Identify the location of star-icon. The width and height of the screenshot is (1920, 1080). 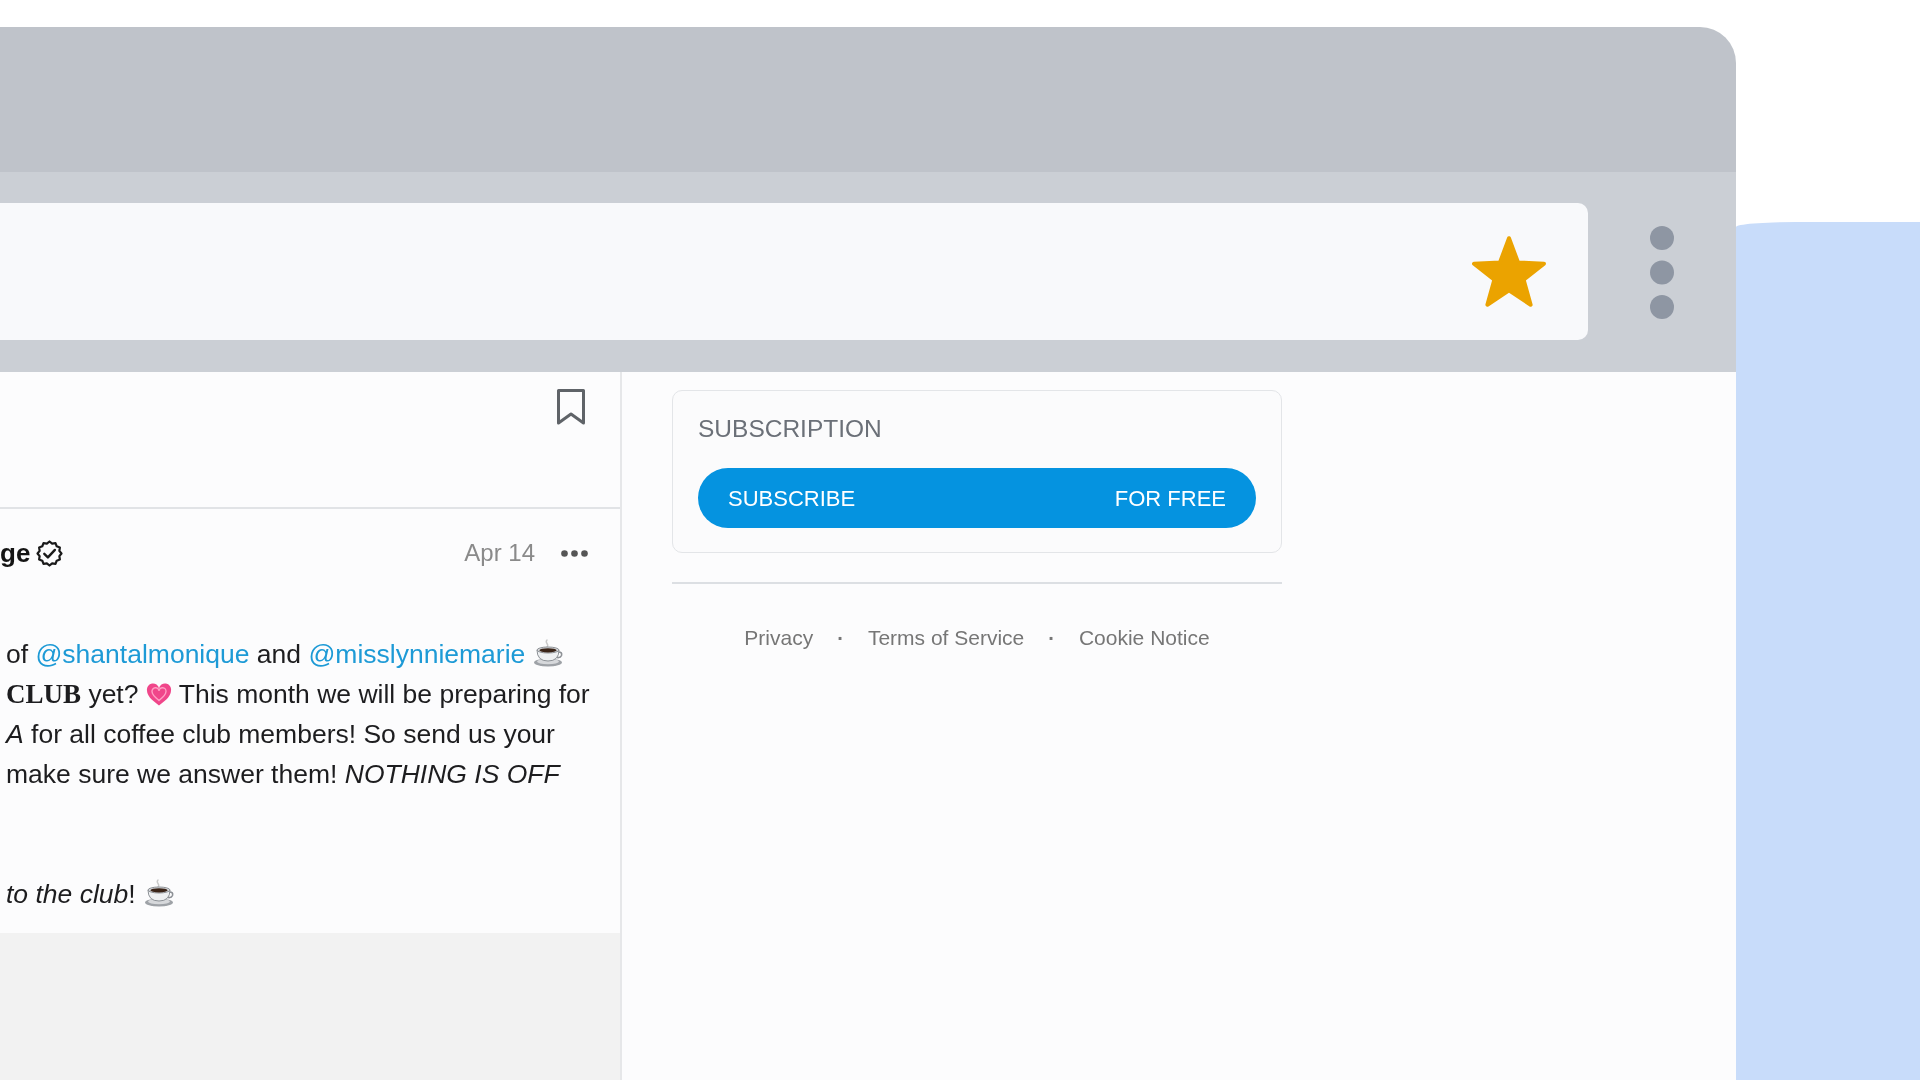
(1509, 271).